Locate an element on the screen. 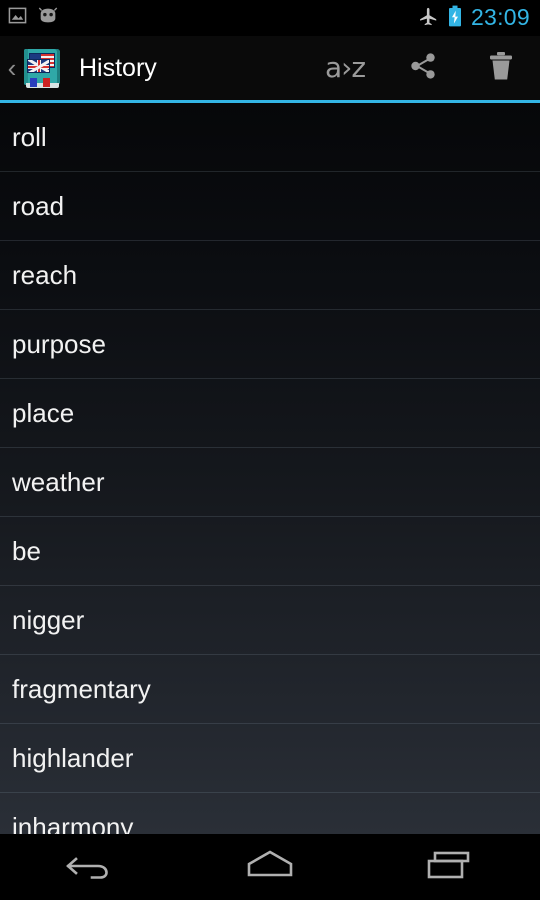 The width and height of the screenshot is (540, 900). back-button is located at coordinates (90, 867).